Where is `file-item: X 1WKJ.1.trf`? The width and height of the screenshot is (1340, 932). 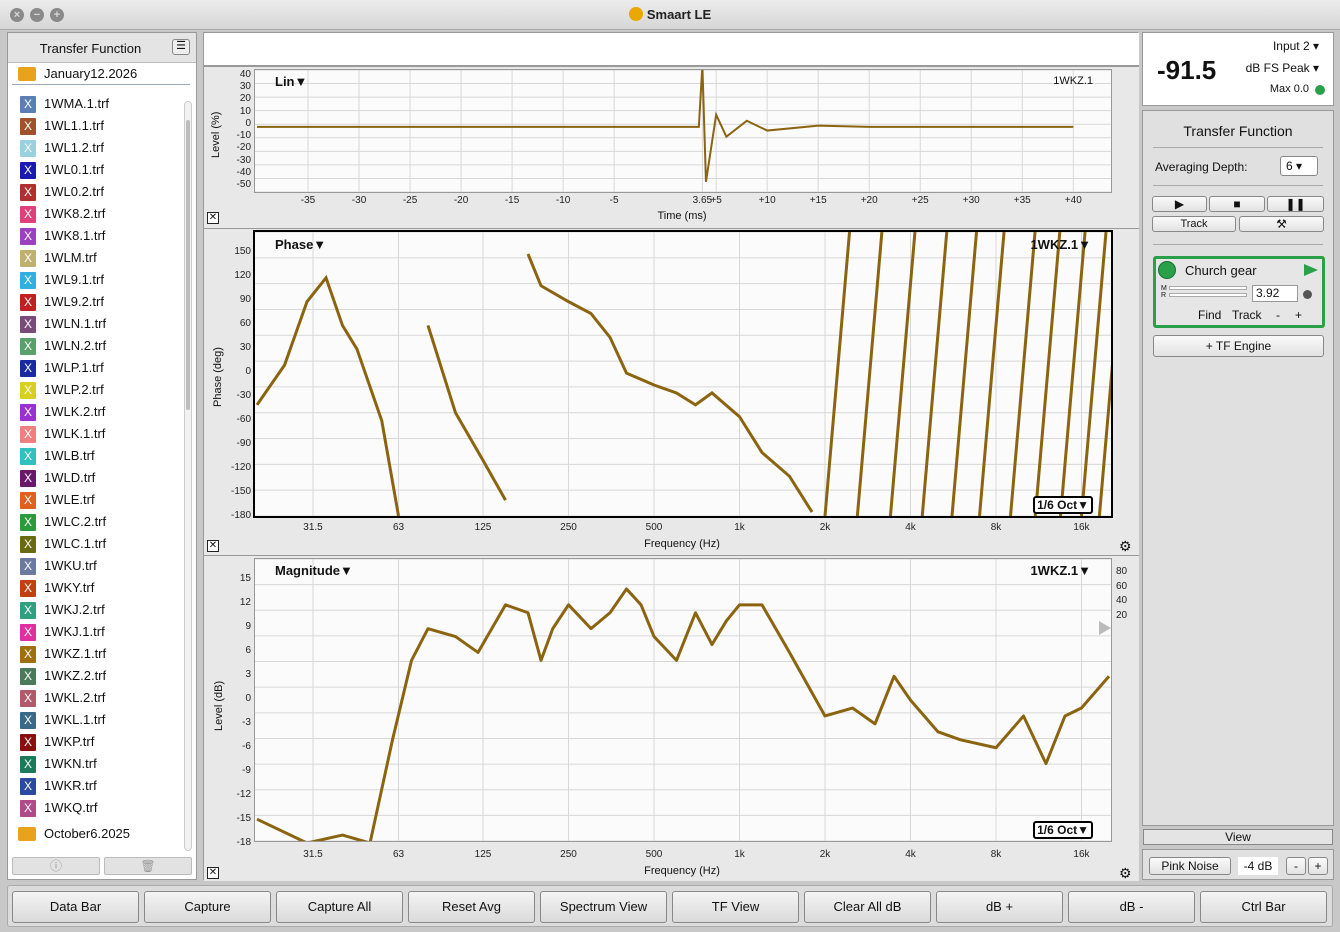
file-item: X 1WKJ.1.trf is located at coordinates (102, 632).